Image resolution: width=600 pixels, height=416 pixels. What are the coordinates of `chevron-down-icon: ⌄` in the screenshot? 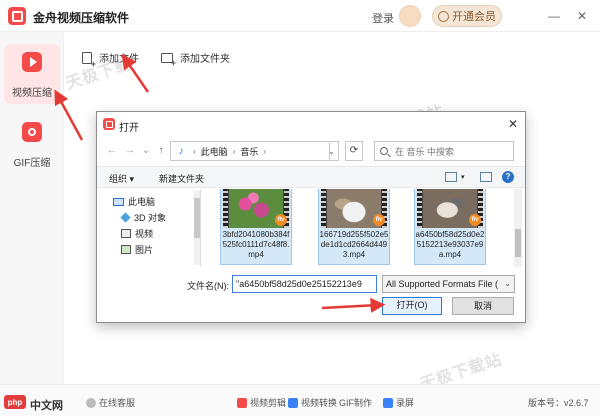 It's located at (507, 283).